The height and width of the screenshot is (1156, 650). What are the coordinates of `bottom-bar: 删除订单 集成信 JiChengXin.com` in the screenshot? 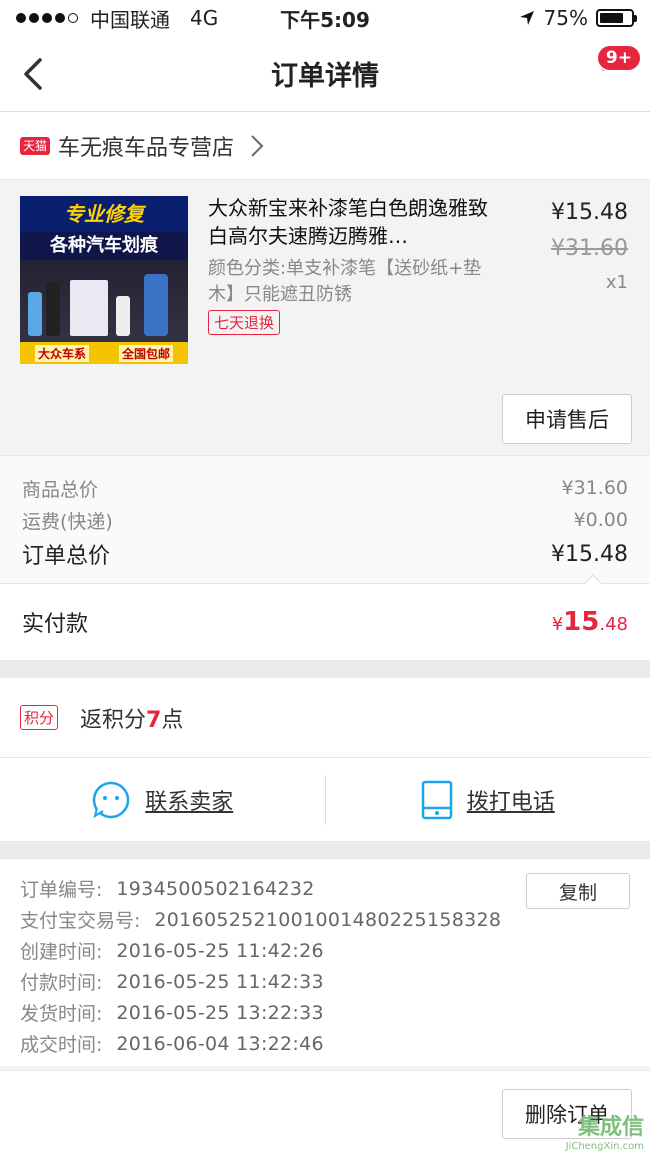 It's located at (325, 1113).